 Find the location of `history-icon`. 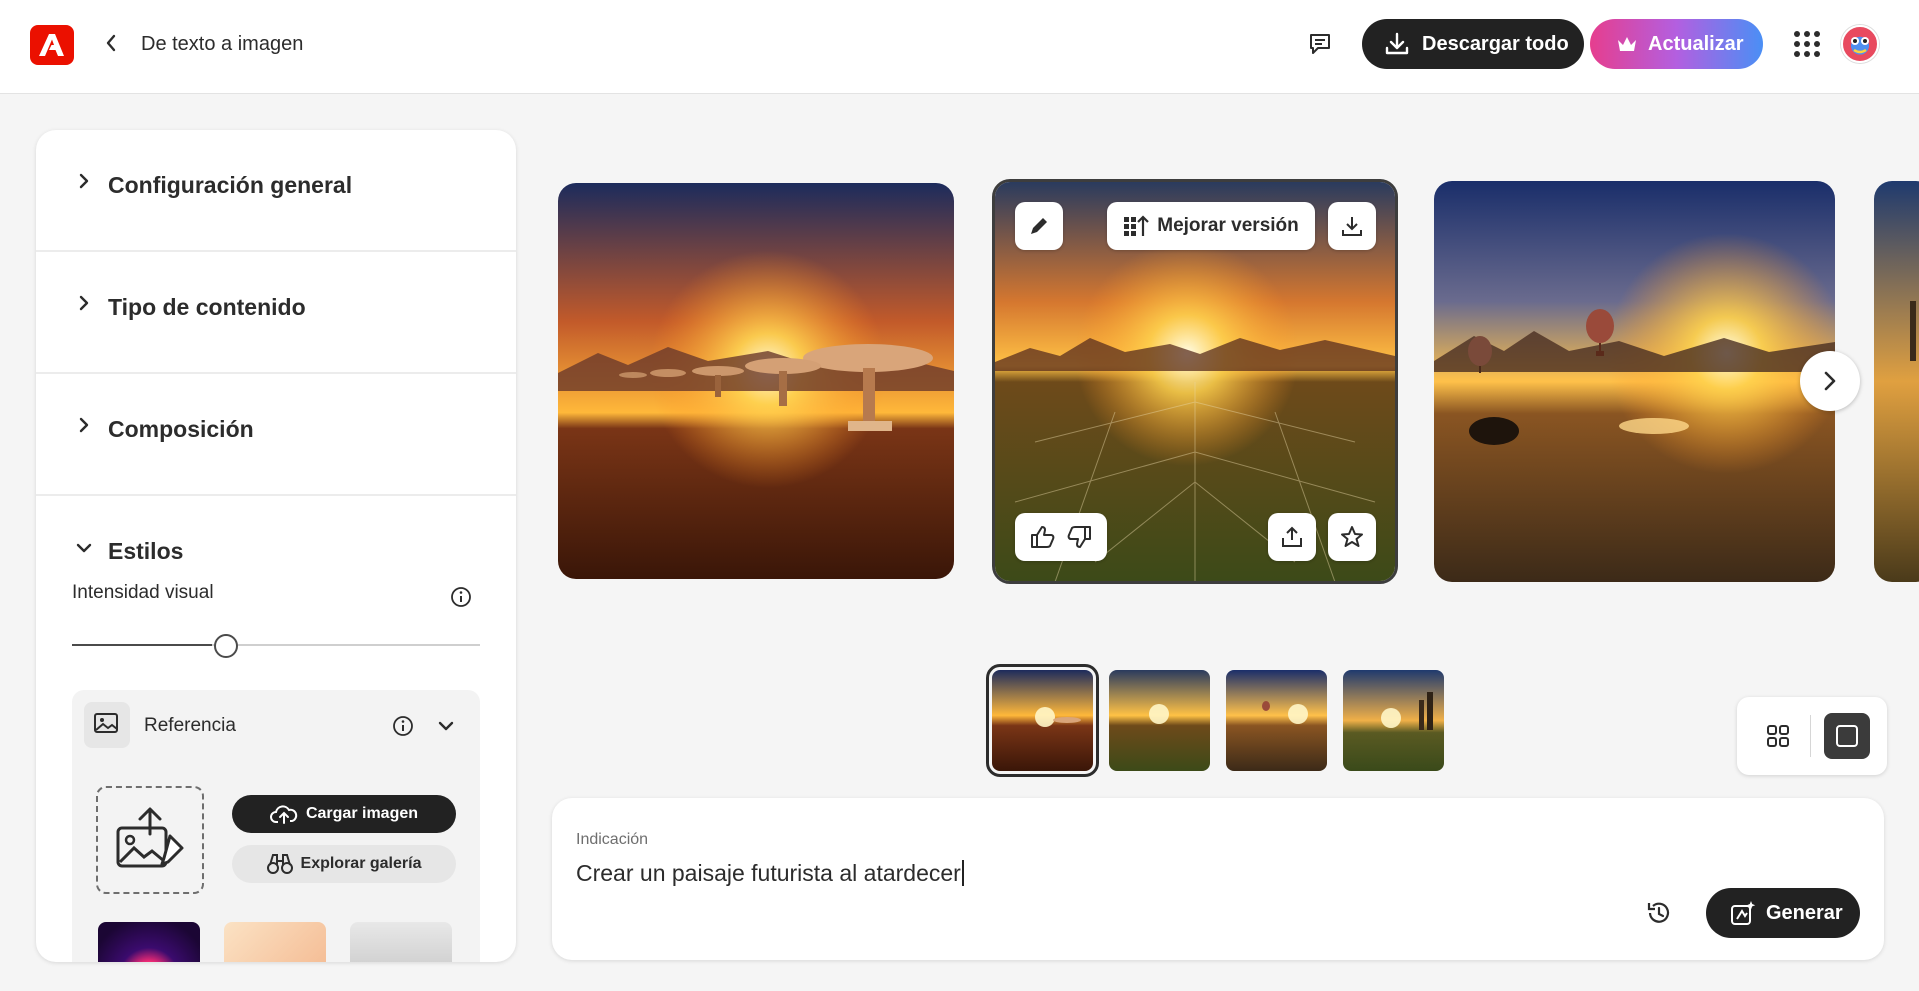

history-icon is located at coordinates (1658, 912).